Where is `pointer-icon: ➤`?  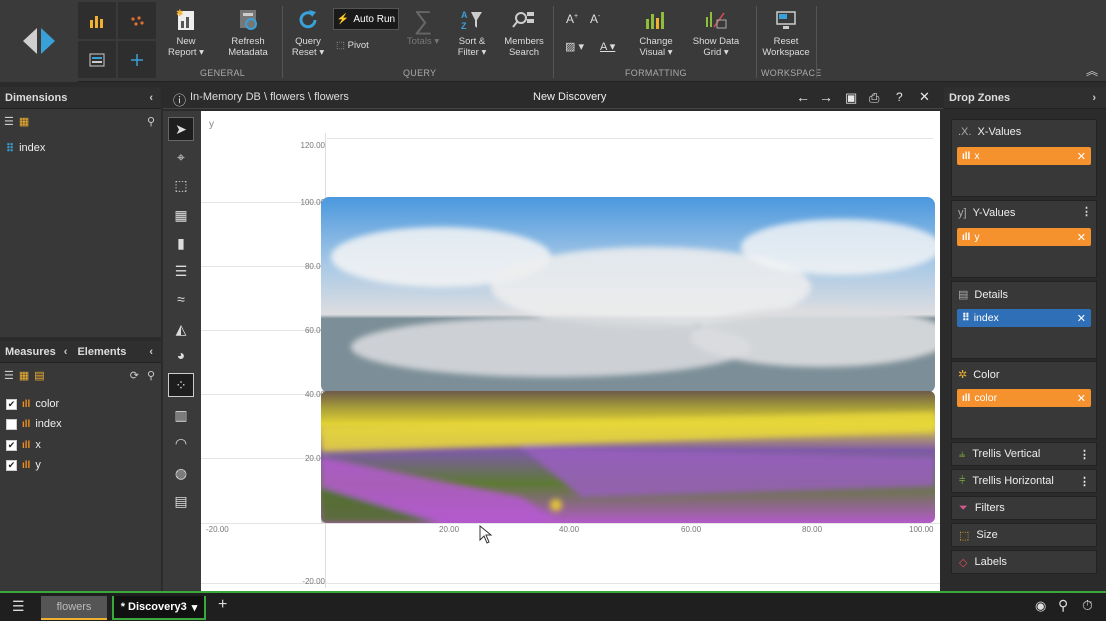
pointer-icon: ➤ is located at coordinates (181, 129).